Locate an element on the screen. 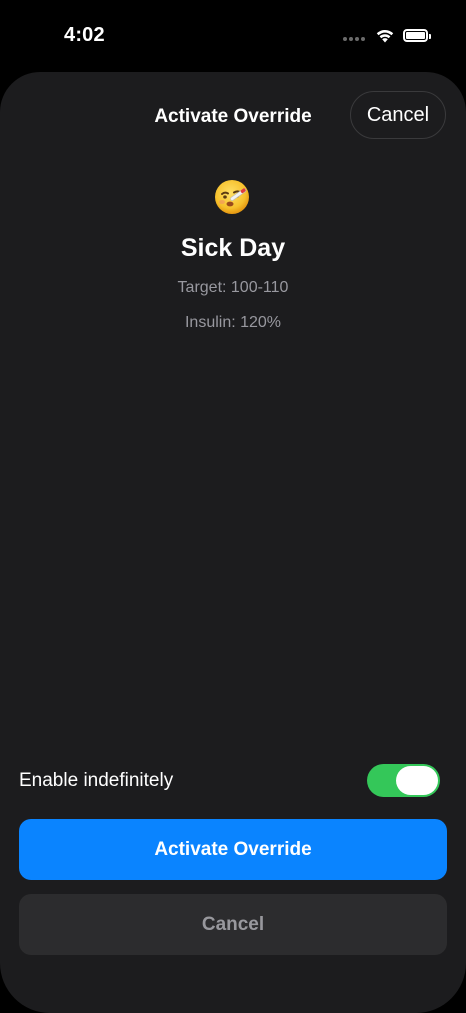 The image size is (466, 1013). insulin-percent-text: Insulin: 120% is located at coordinates (233, 322).